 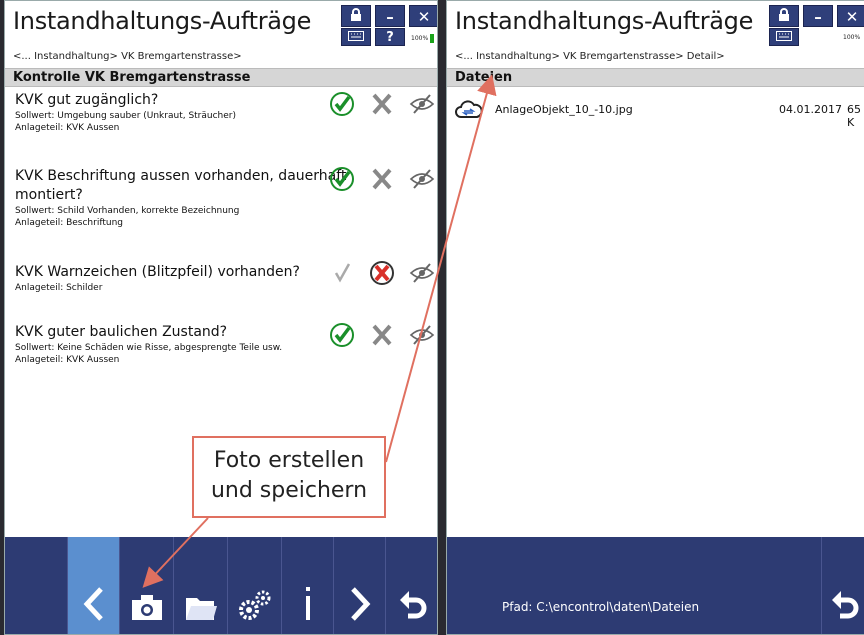 What do you see at coordinates (659, 114) in the screenshot?
I see `file-row: AnlageObjekt_10_-10.jpg 04.01.2017 65 K` at bounding box center [659, 114].